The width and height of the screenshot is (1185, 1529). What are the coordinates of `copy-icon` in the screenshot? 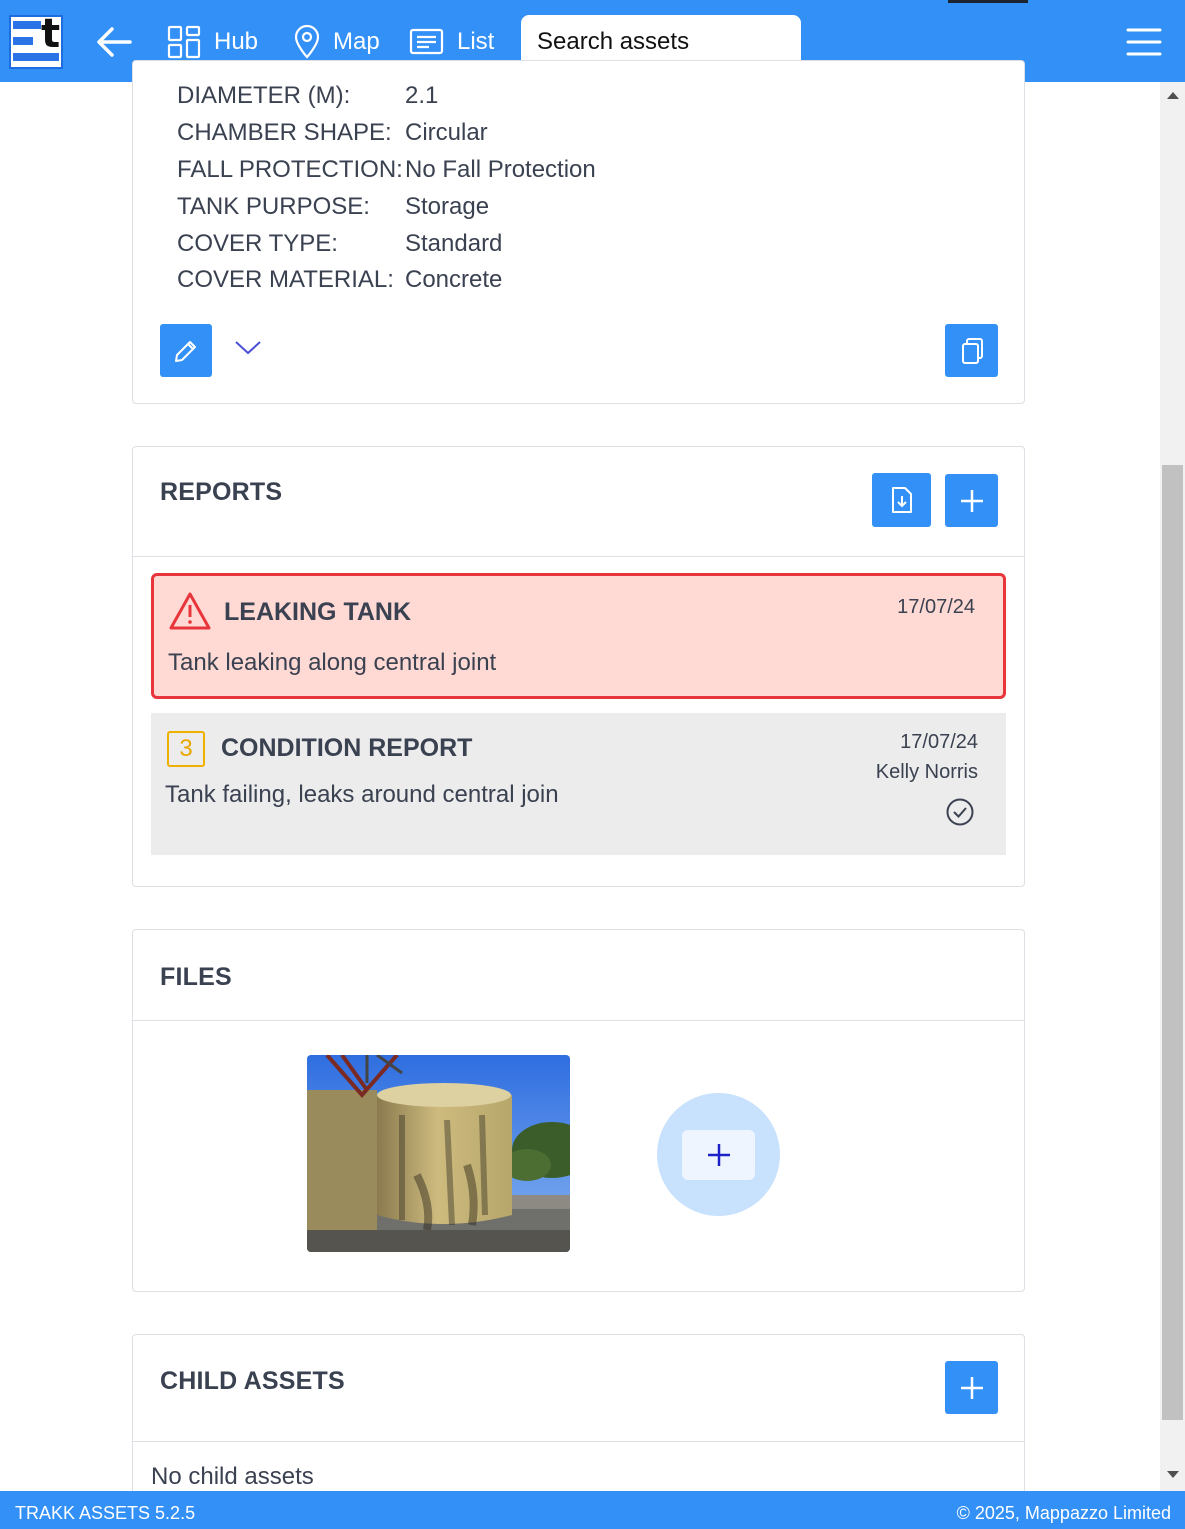 It's located at (972, 350).